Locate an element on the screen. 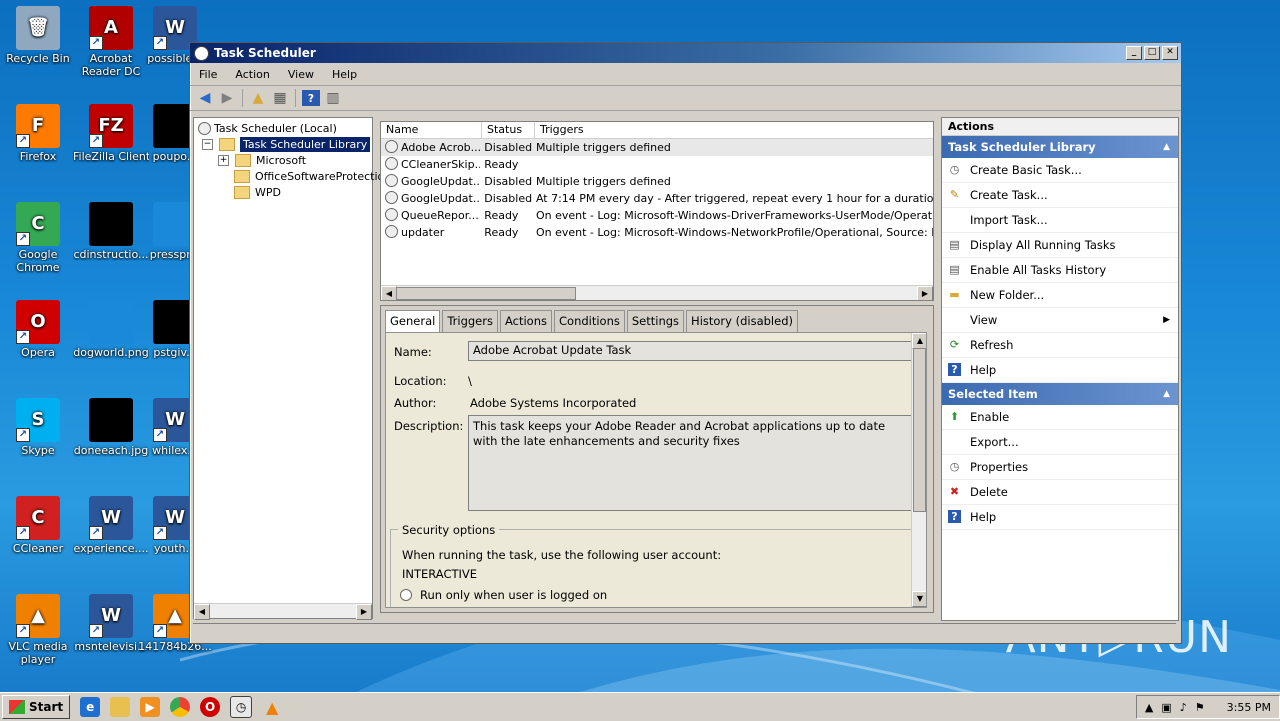  task-name: updater is located at coordinates (423, 232).